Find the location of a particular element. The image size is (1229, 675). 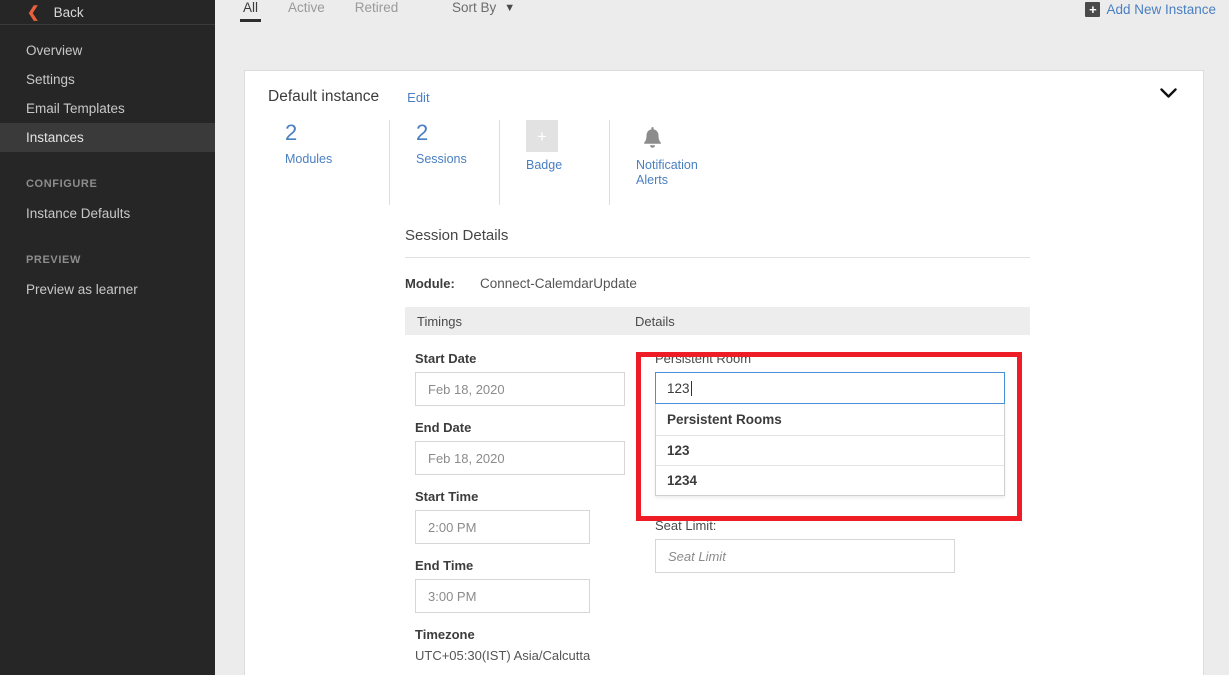

sidebar-item-label: Settings is located at coordinates (50, 79).